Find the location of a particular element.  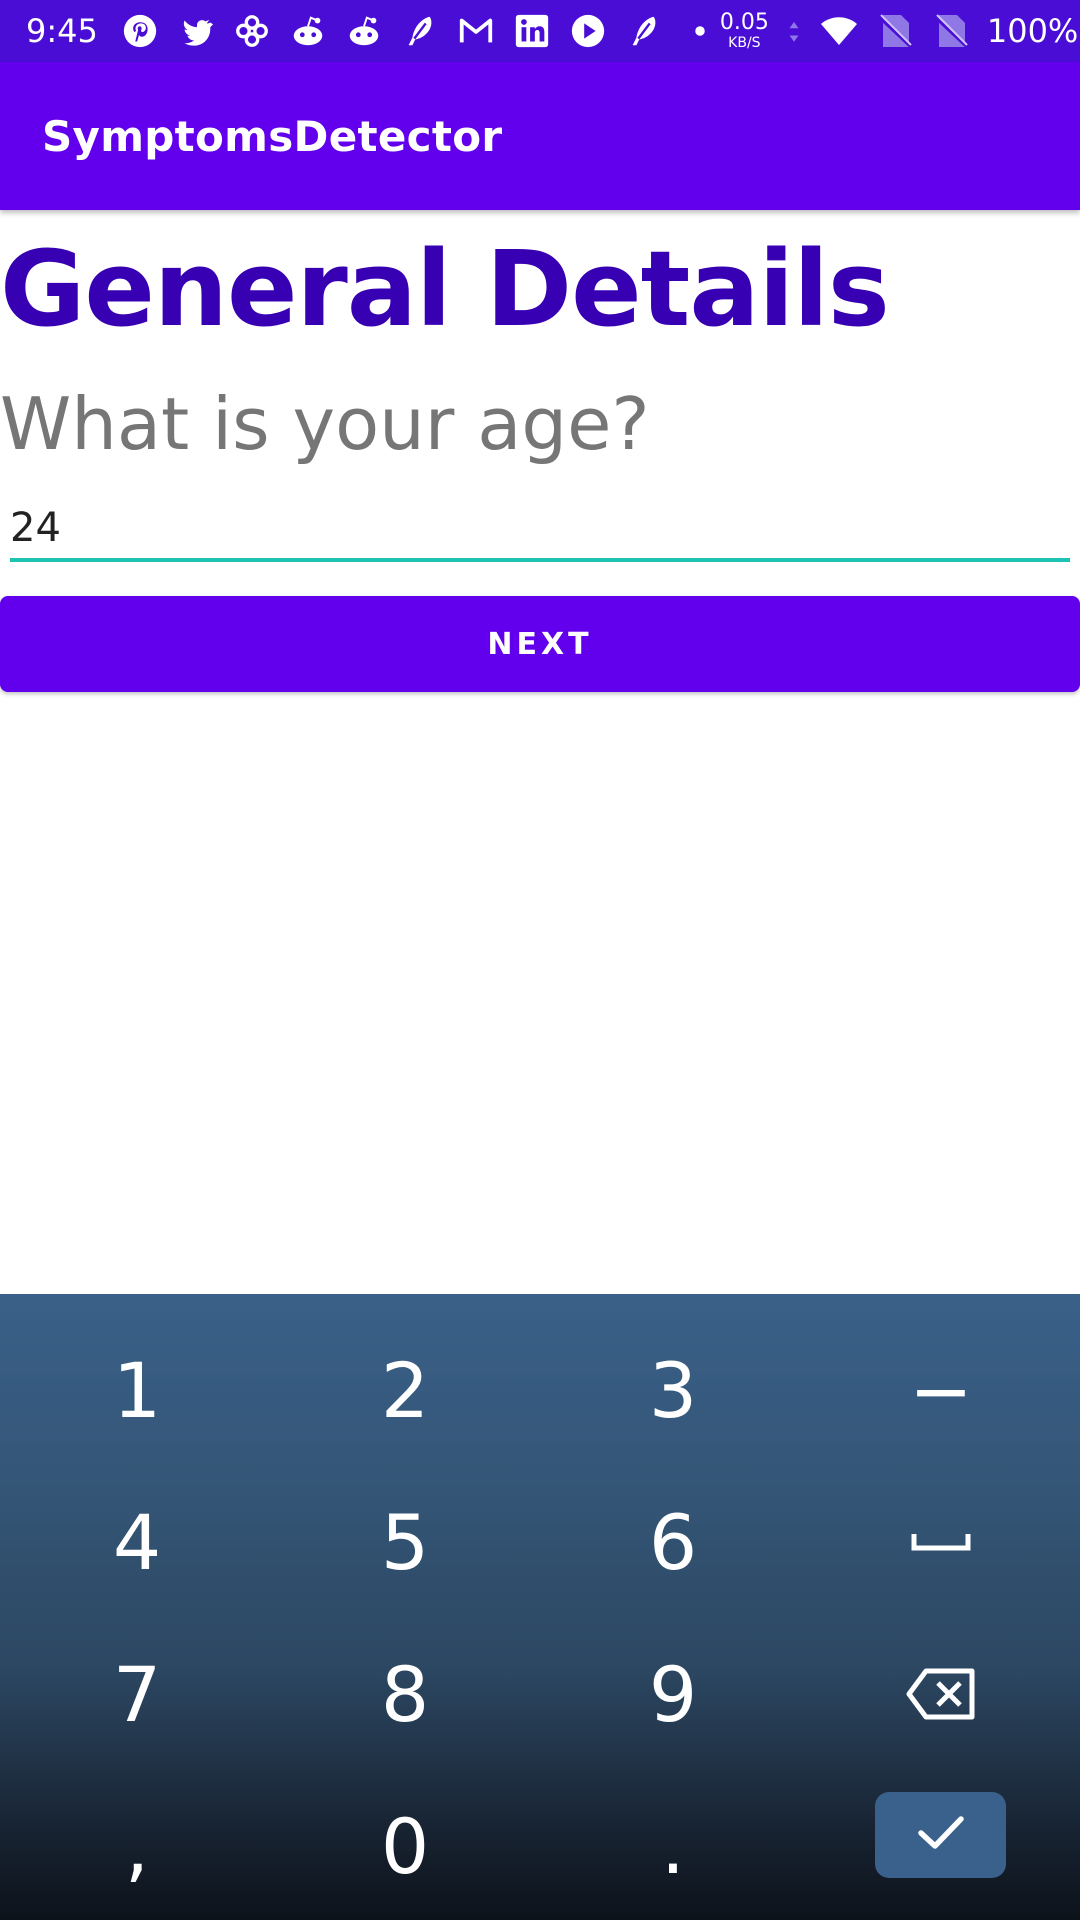

network-speed-value: 0.05 is located at coordinates (744, 22).